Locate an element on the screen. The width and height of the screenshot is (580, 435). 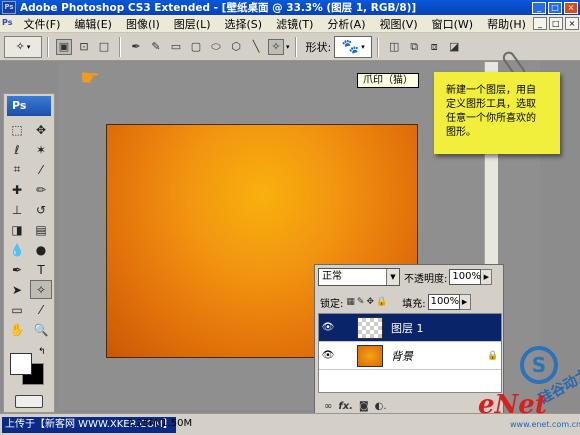
marquee-tool-icon: ⬚ is located at coordinates (17, 129).